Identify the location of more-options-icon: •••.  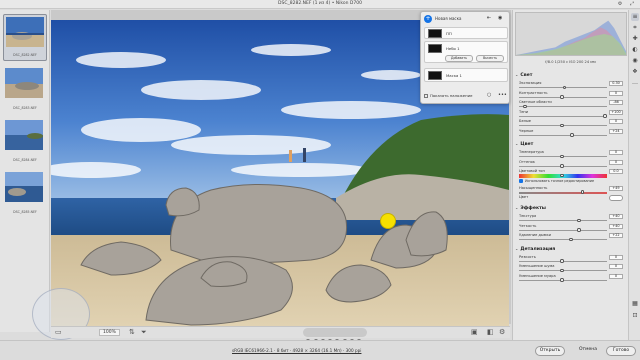
(502, 95).